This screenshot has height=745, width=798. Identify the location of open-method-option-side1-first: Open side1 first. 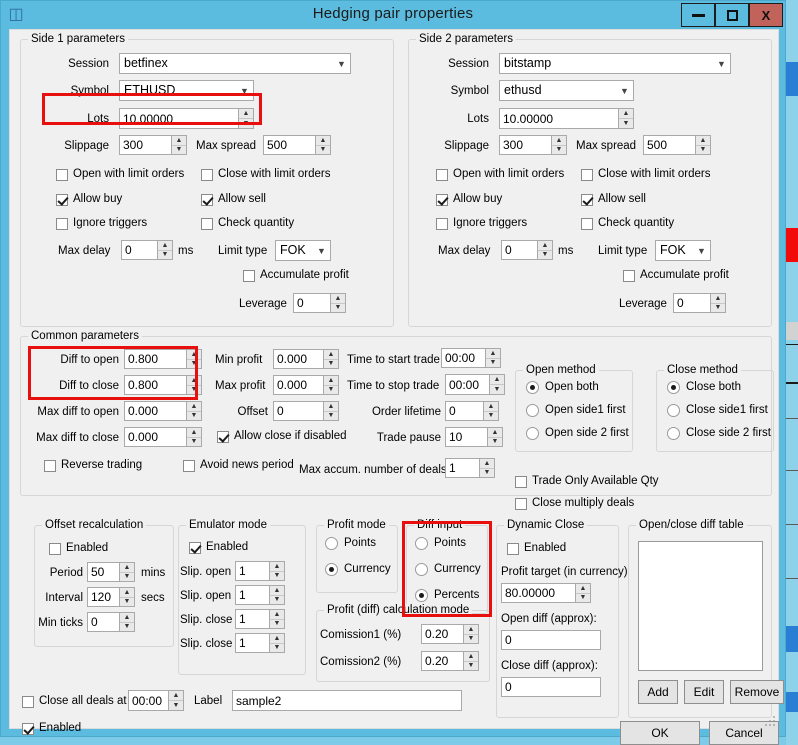
(576, 410).